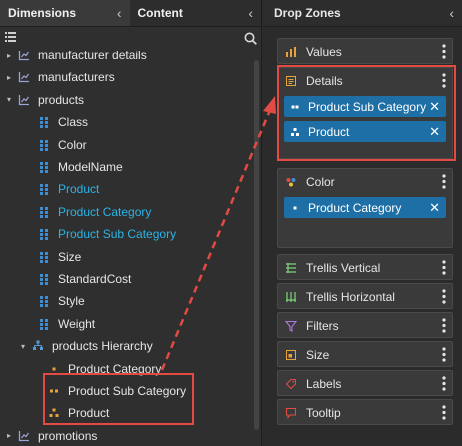 The width and height of the screenshot is (462, 446). I want to click on drop-zone-label: Size, so click(318, 354).